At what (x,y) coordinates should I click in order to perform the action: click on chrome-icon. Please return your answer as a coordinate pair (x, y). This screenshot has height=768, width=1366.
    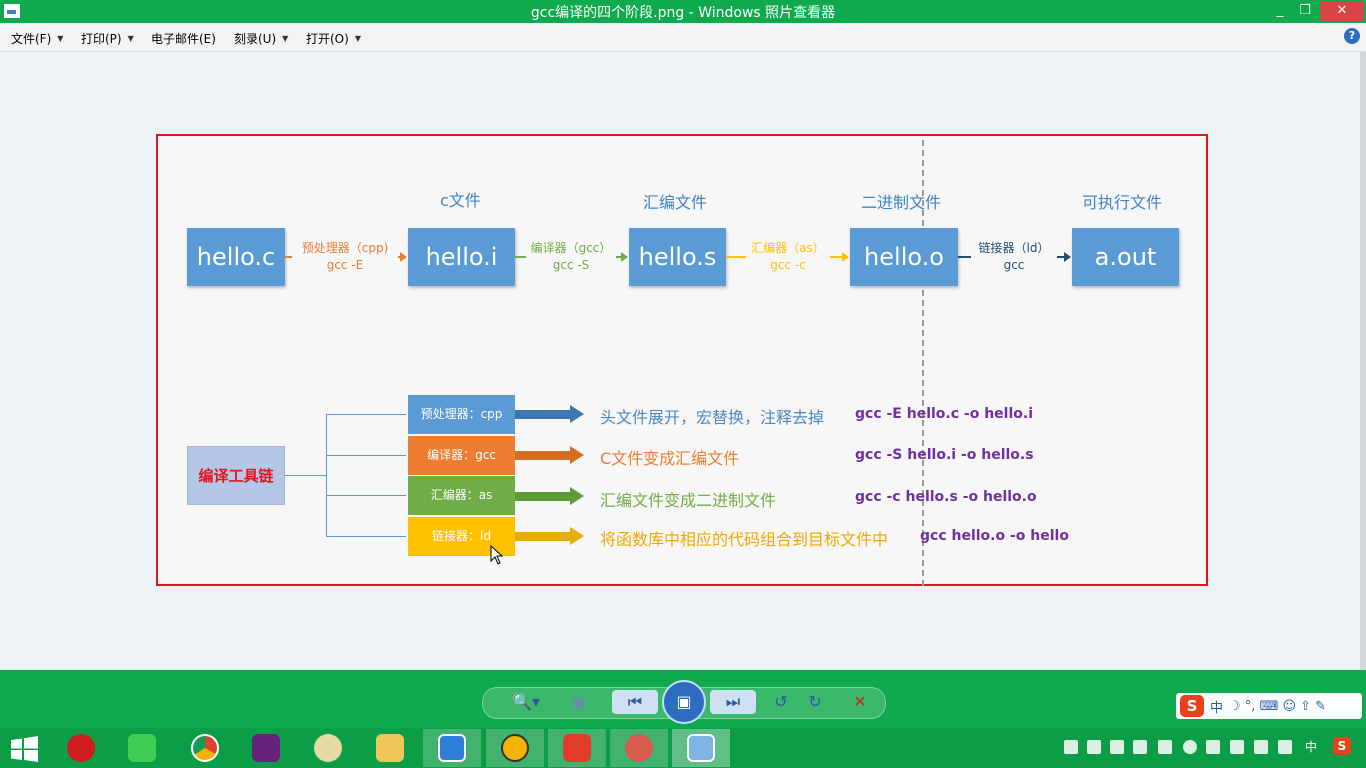
    Looking at the image, I should click on (205, 748).